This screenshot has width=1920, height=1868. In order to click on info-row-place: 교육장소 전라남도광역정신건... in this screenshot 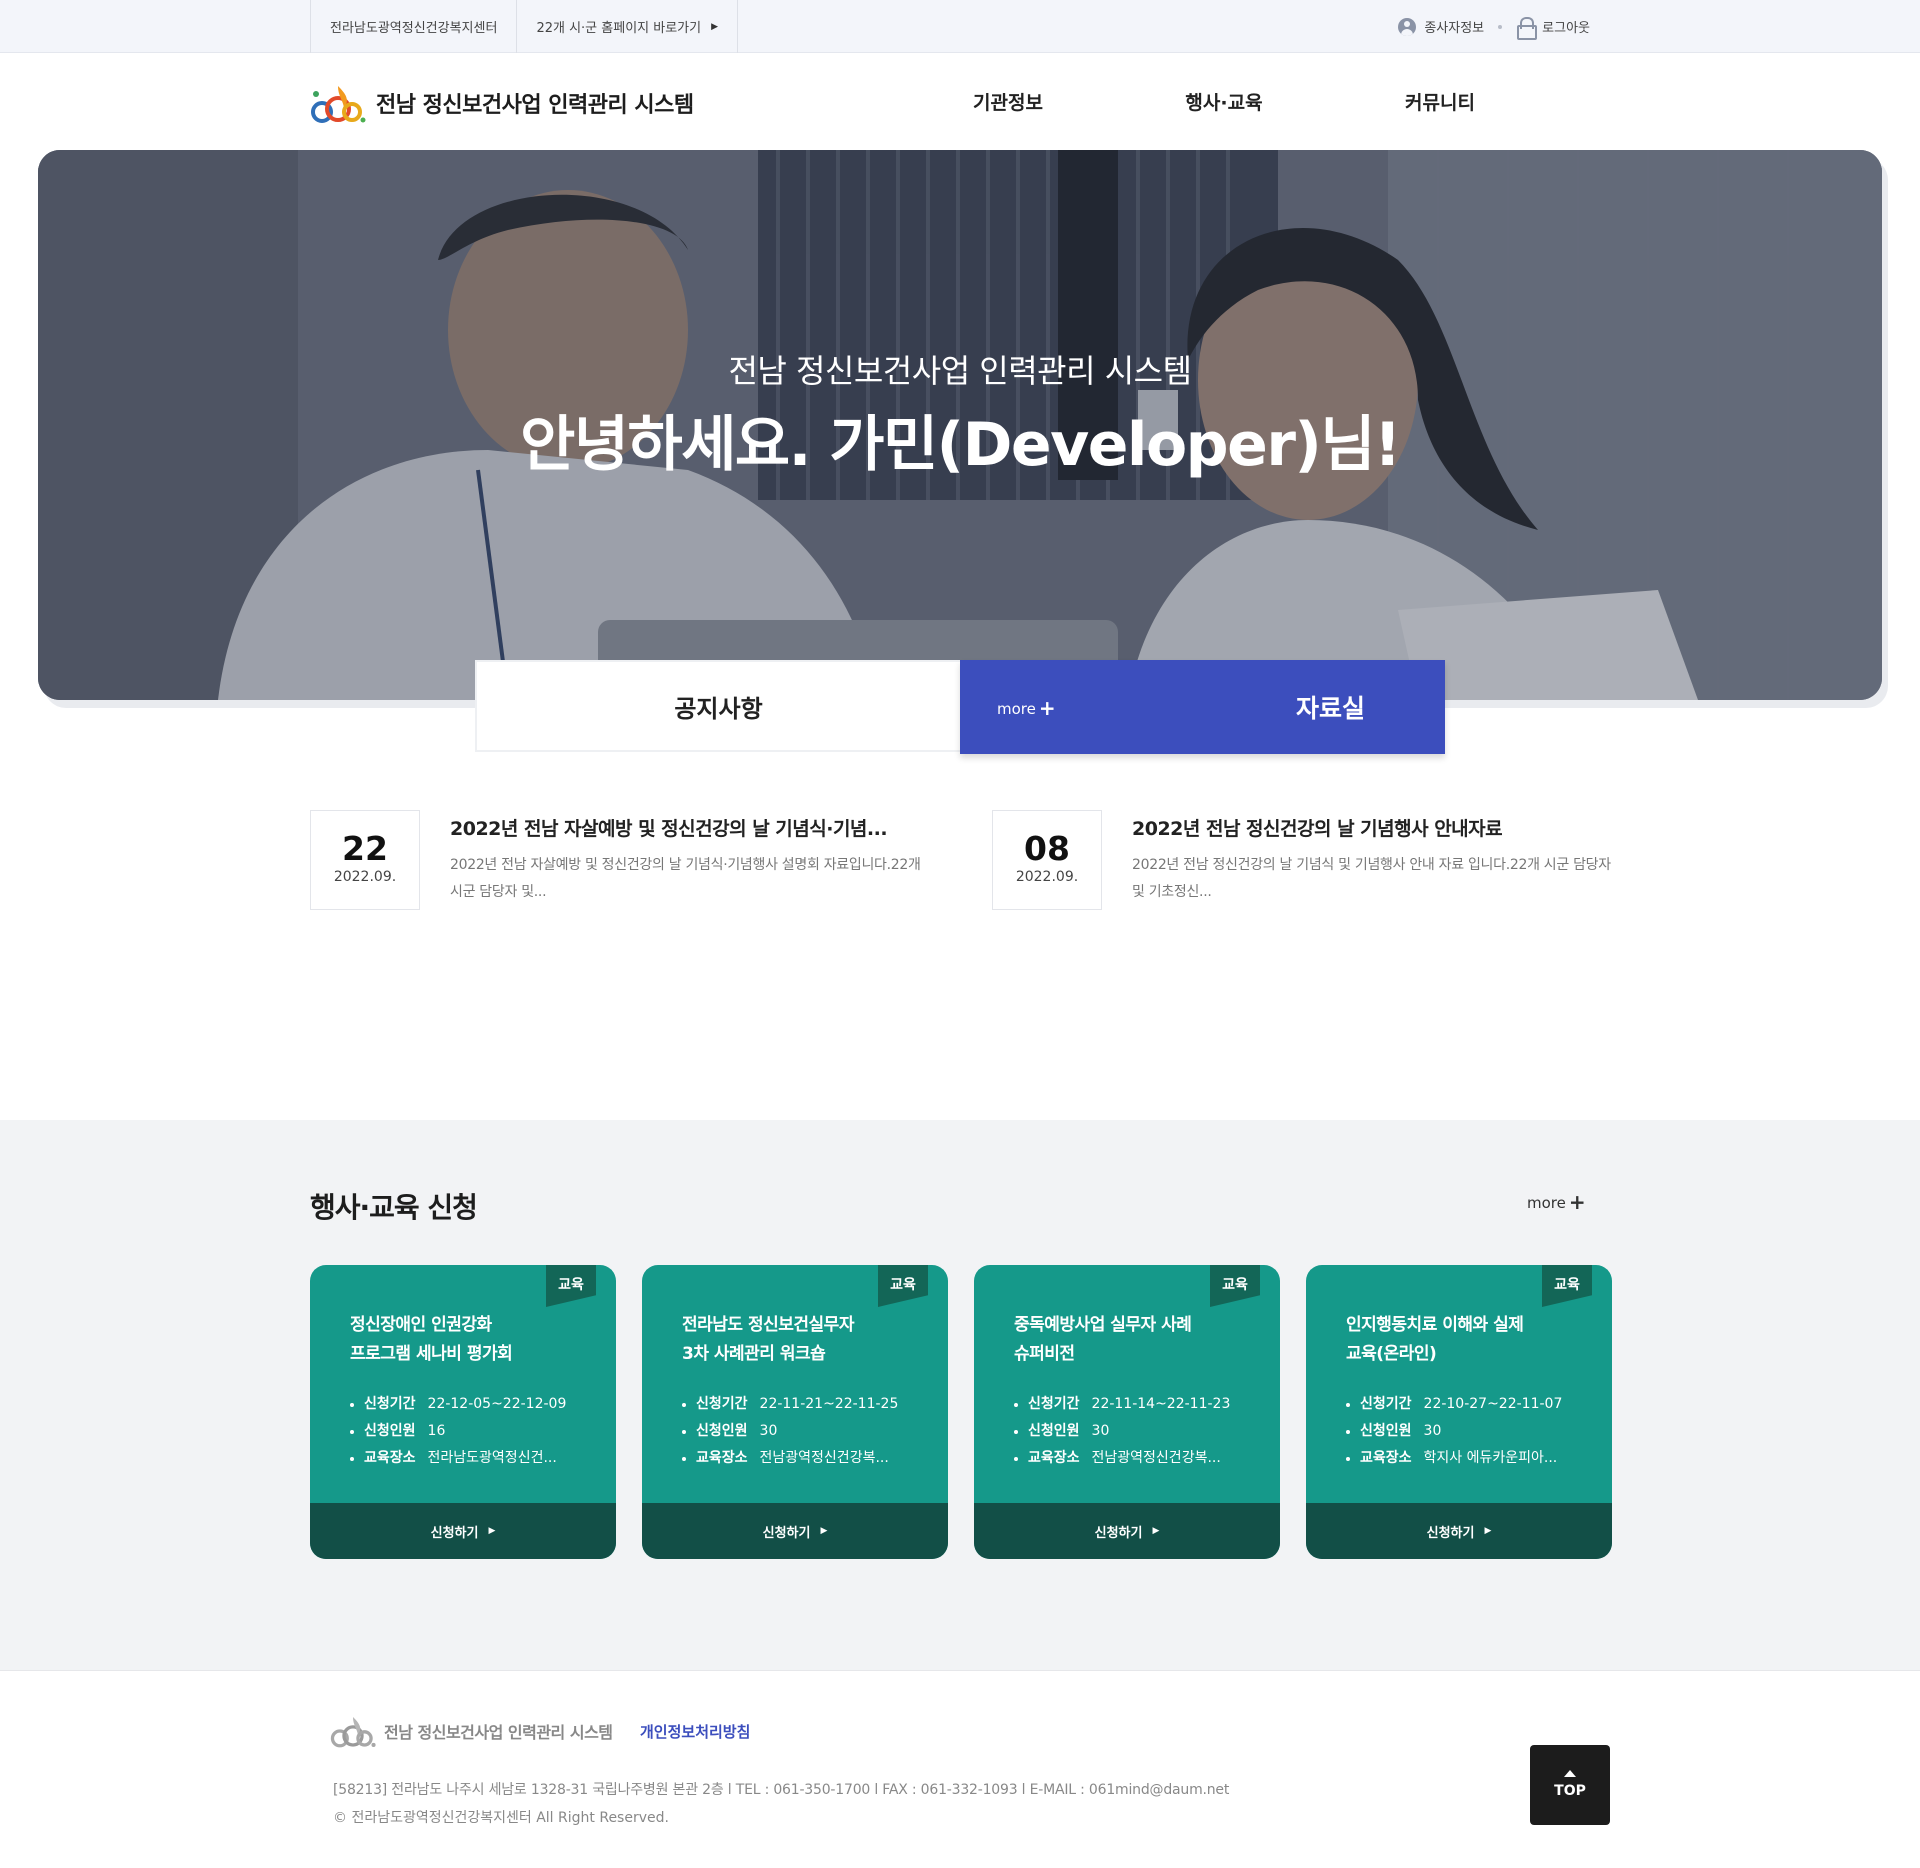, I will do `click(458, 1458)`.